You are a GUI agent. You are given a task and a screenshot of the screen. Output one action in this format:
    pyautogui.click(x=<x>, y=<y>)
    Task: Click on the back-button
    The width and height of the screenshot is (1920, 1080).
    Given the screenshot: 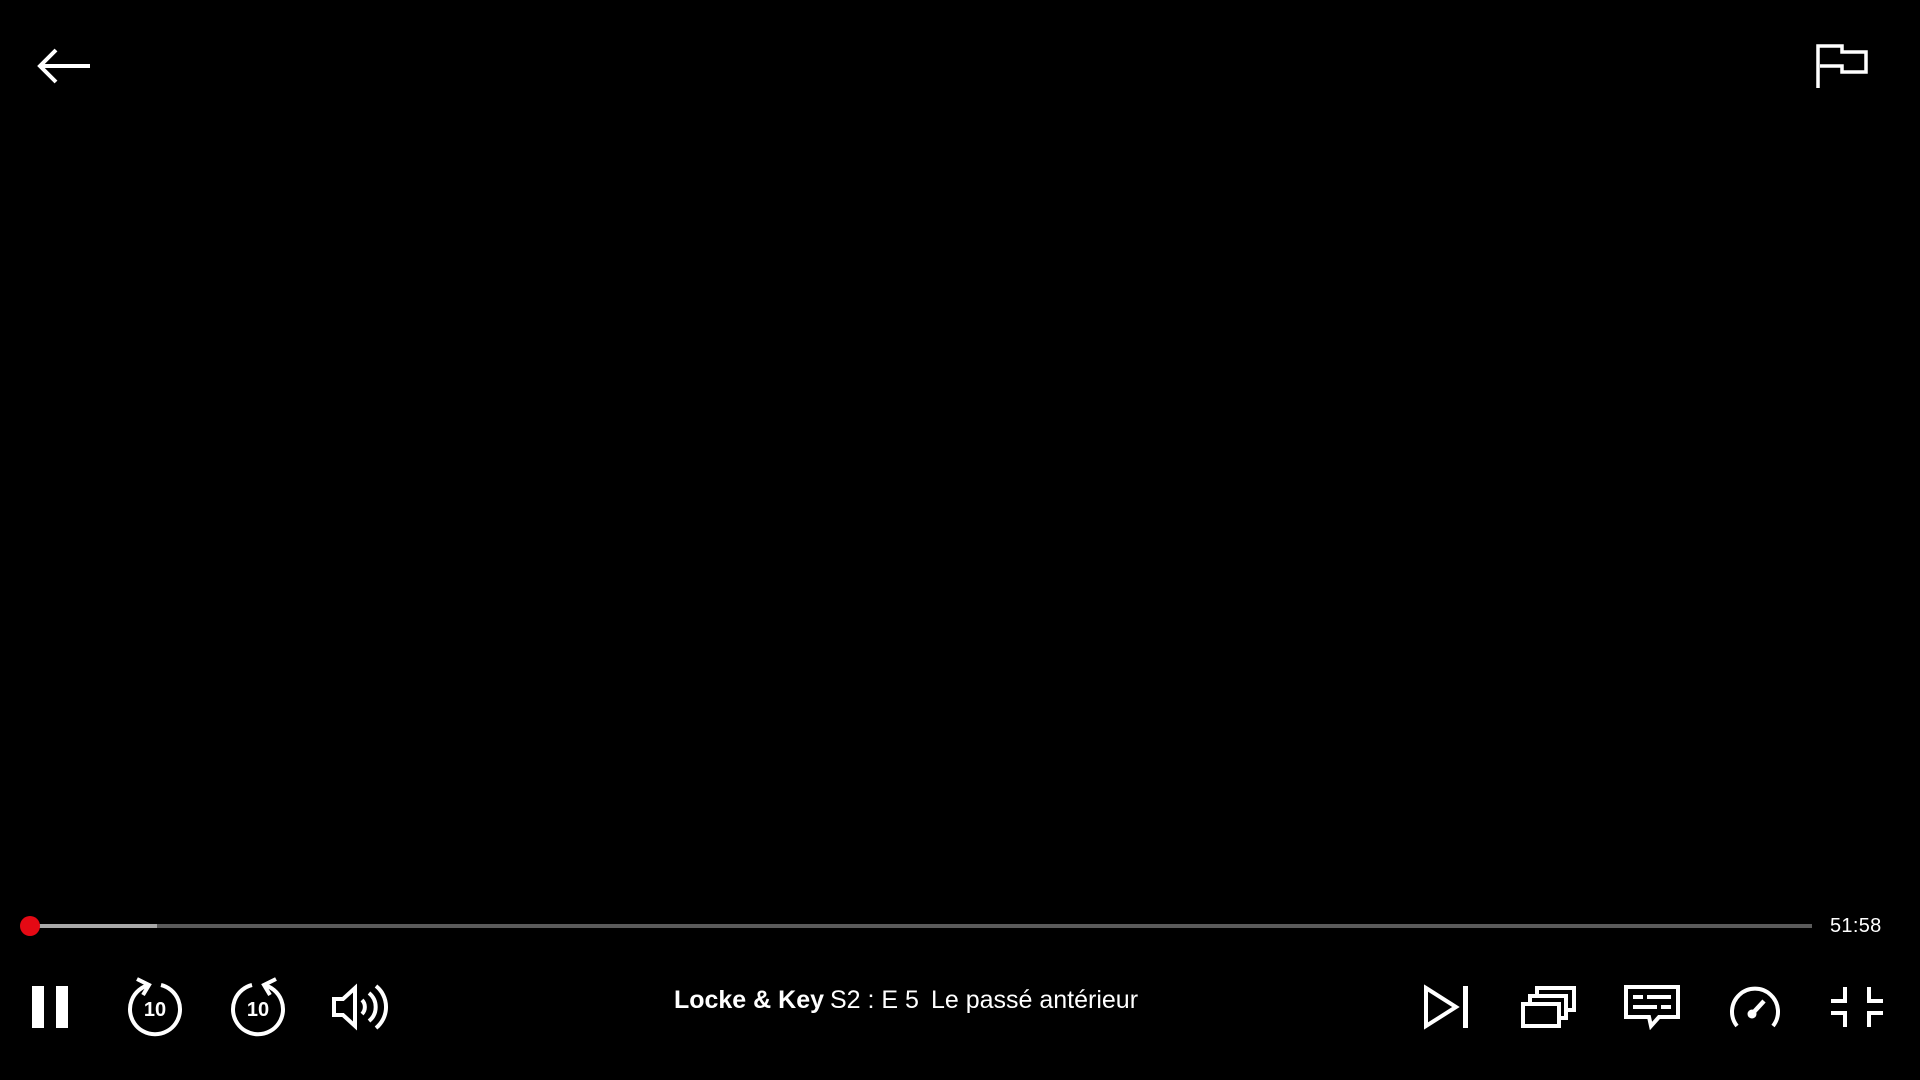 What is the action you would take?
    pyautogui.click(x=64, y=66)
    